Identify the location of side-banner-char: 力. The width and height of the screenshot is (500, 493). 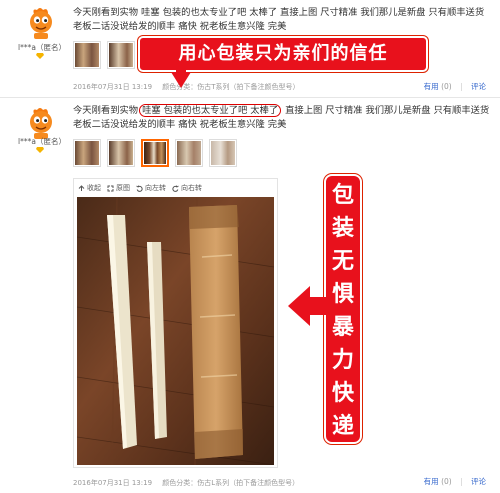
(342, 360).